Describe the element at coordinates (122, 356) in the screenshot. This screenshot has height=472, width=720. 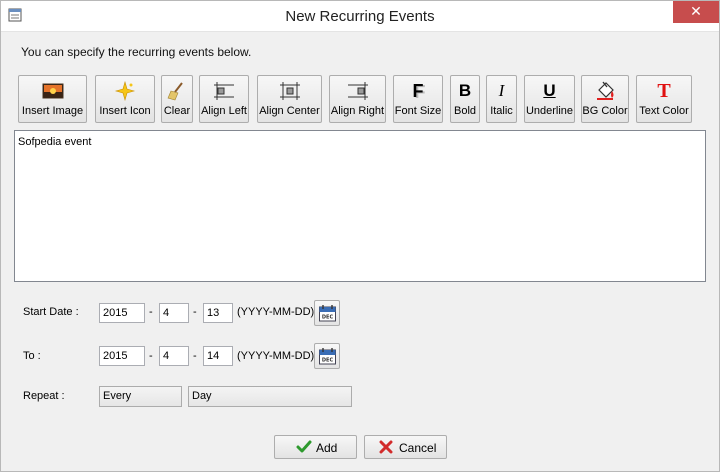
I see `to-year-field: 2015` at that location.